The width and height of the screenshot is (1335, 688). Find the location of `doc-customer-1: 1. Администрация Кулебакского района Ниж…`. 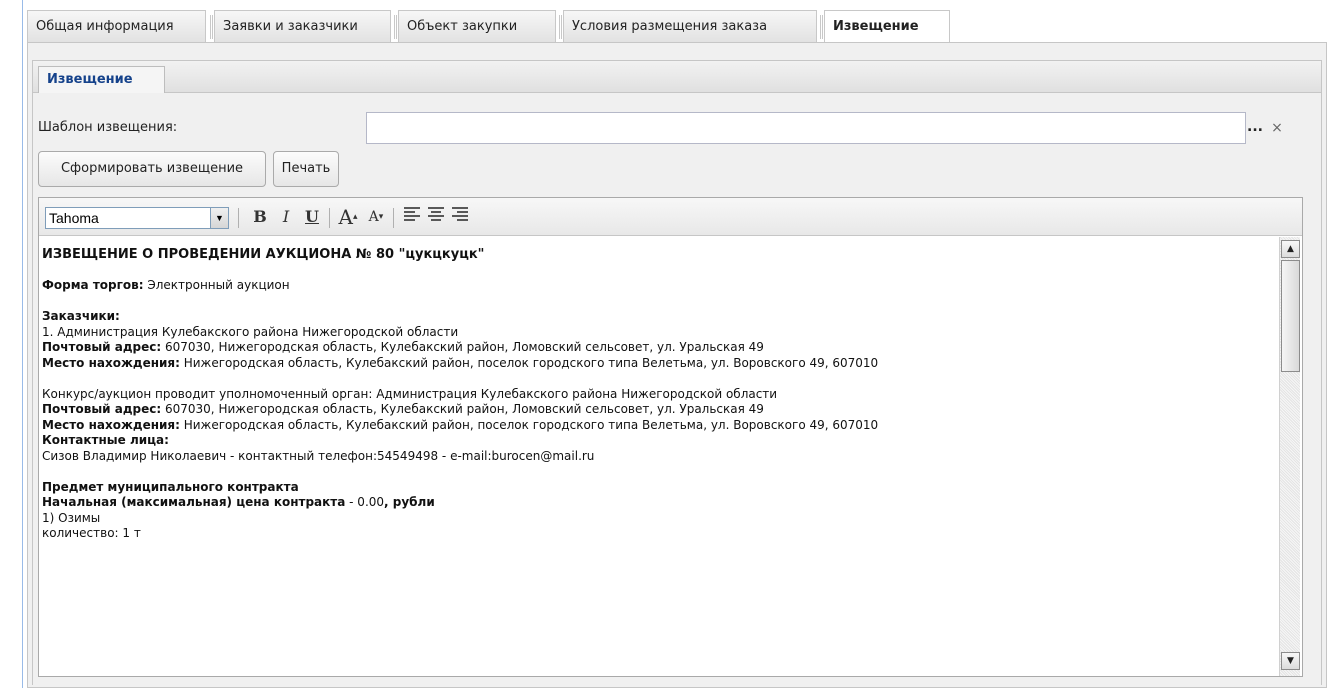

doc-customer-1: 1. Администрация Кулебакского района Ниж… is located at coordinates (250, 331).